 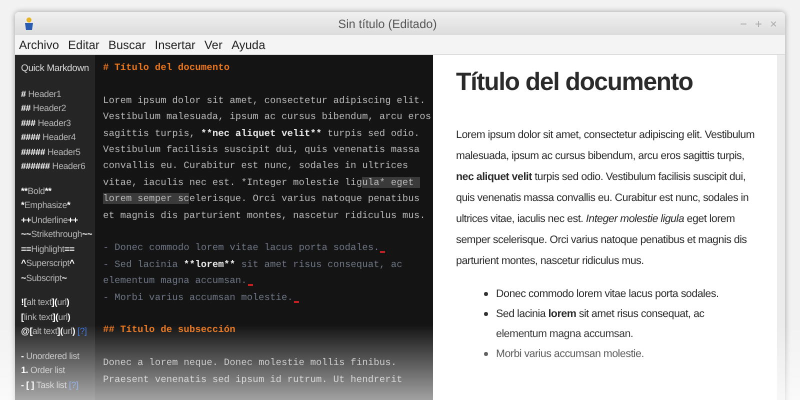 What do you see at coordinates (55, 151) in the screenshot?
I see `markdown-snippet: ##### Header5` at bounding box center [55, 151].